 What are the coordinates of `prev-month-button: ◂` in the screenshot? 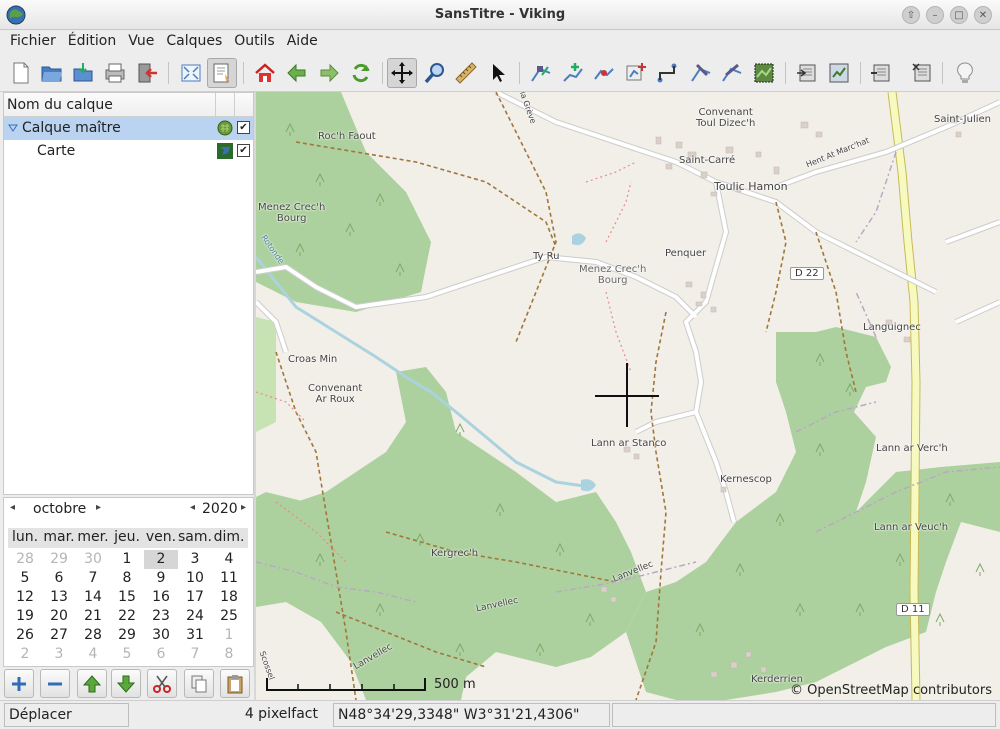 It's located at (12, 507).